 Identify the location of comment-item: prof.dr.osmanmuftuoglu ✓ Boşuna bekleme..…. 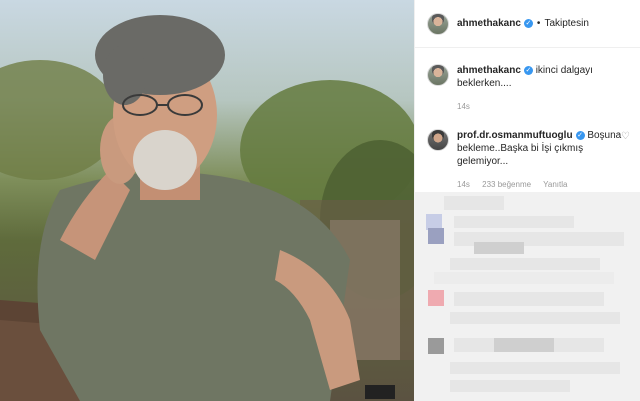
(527, 160).